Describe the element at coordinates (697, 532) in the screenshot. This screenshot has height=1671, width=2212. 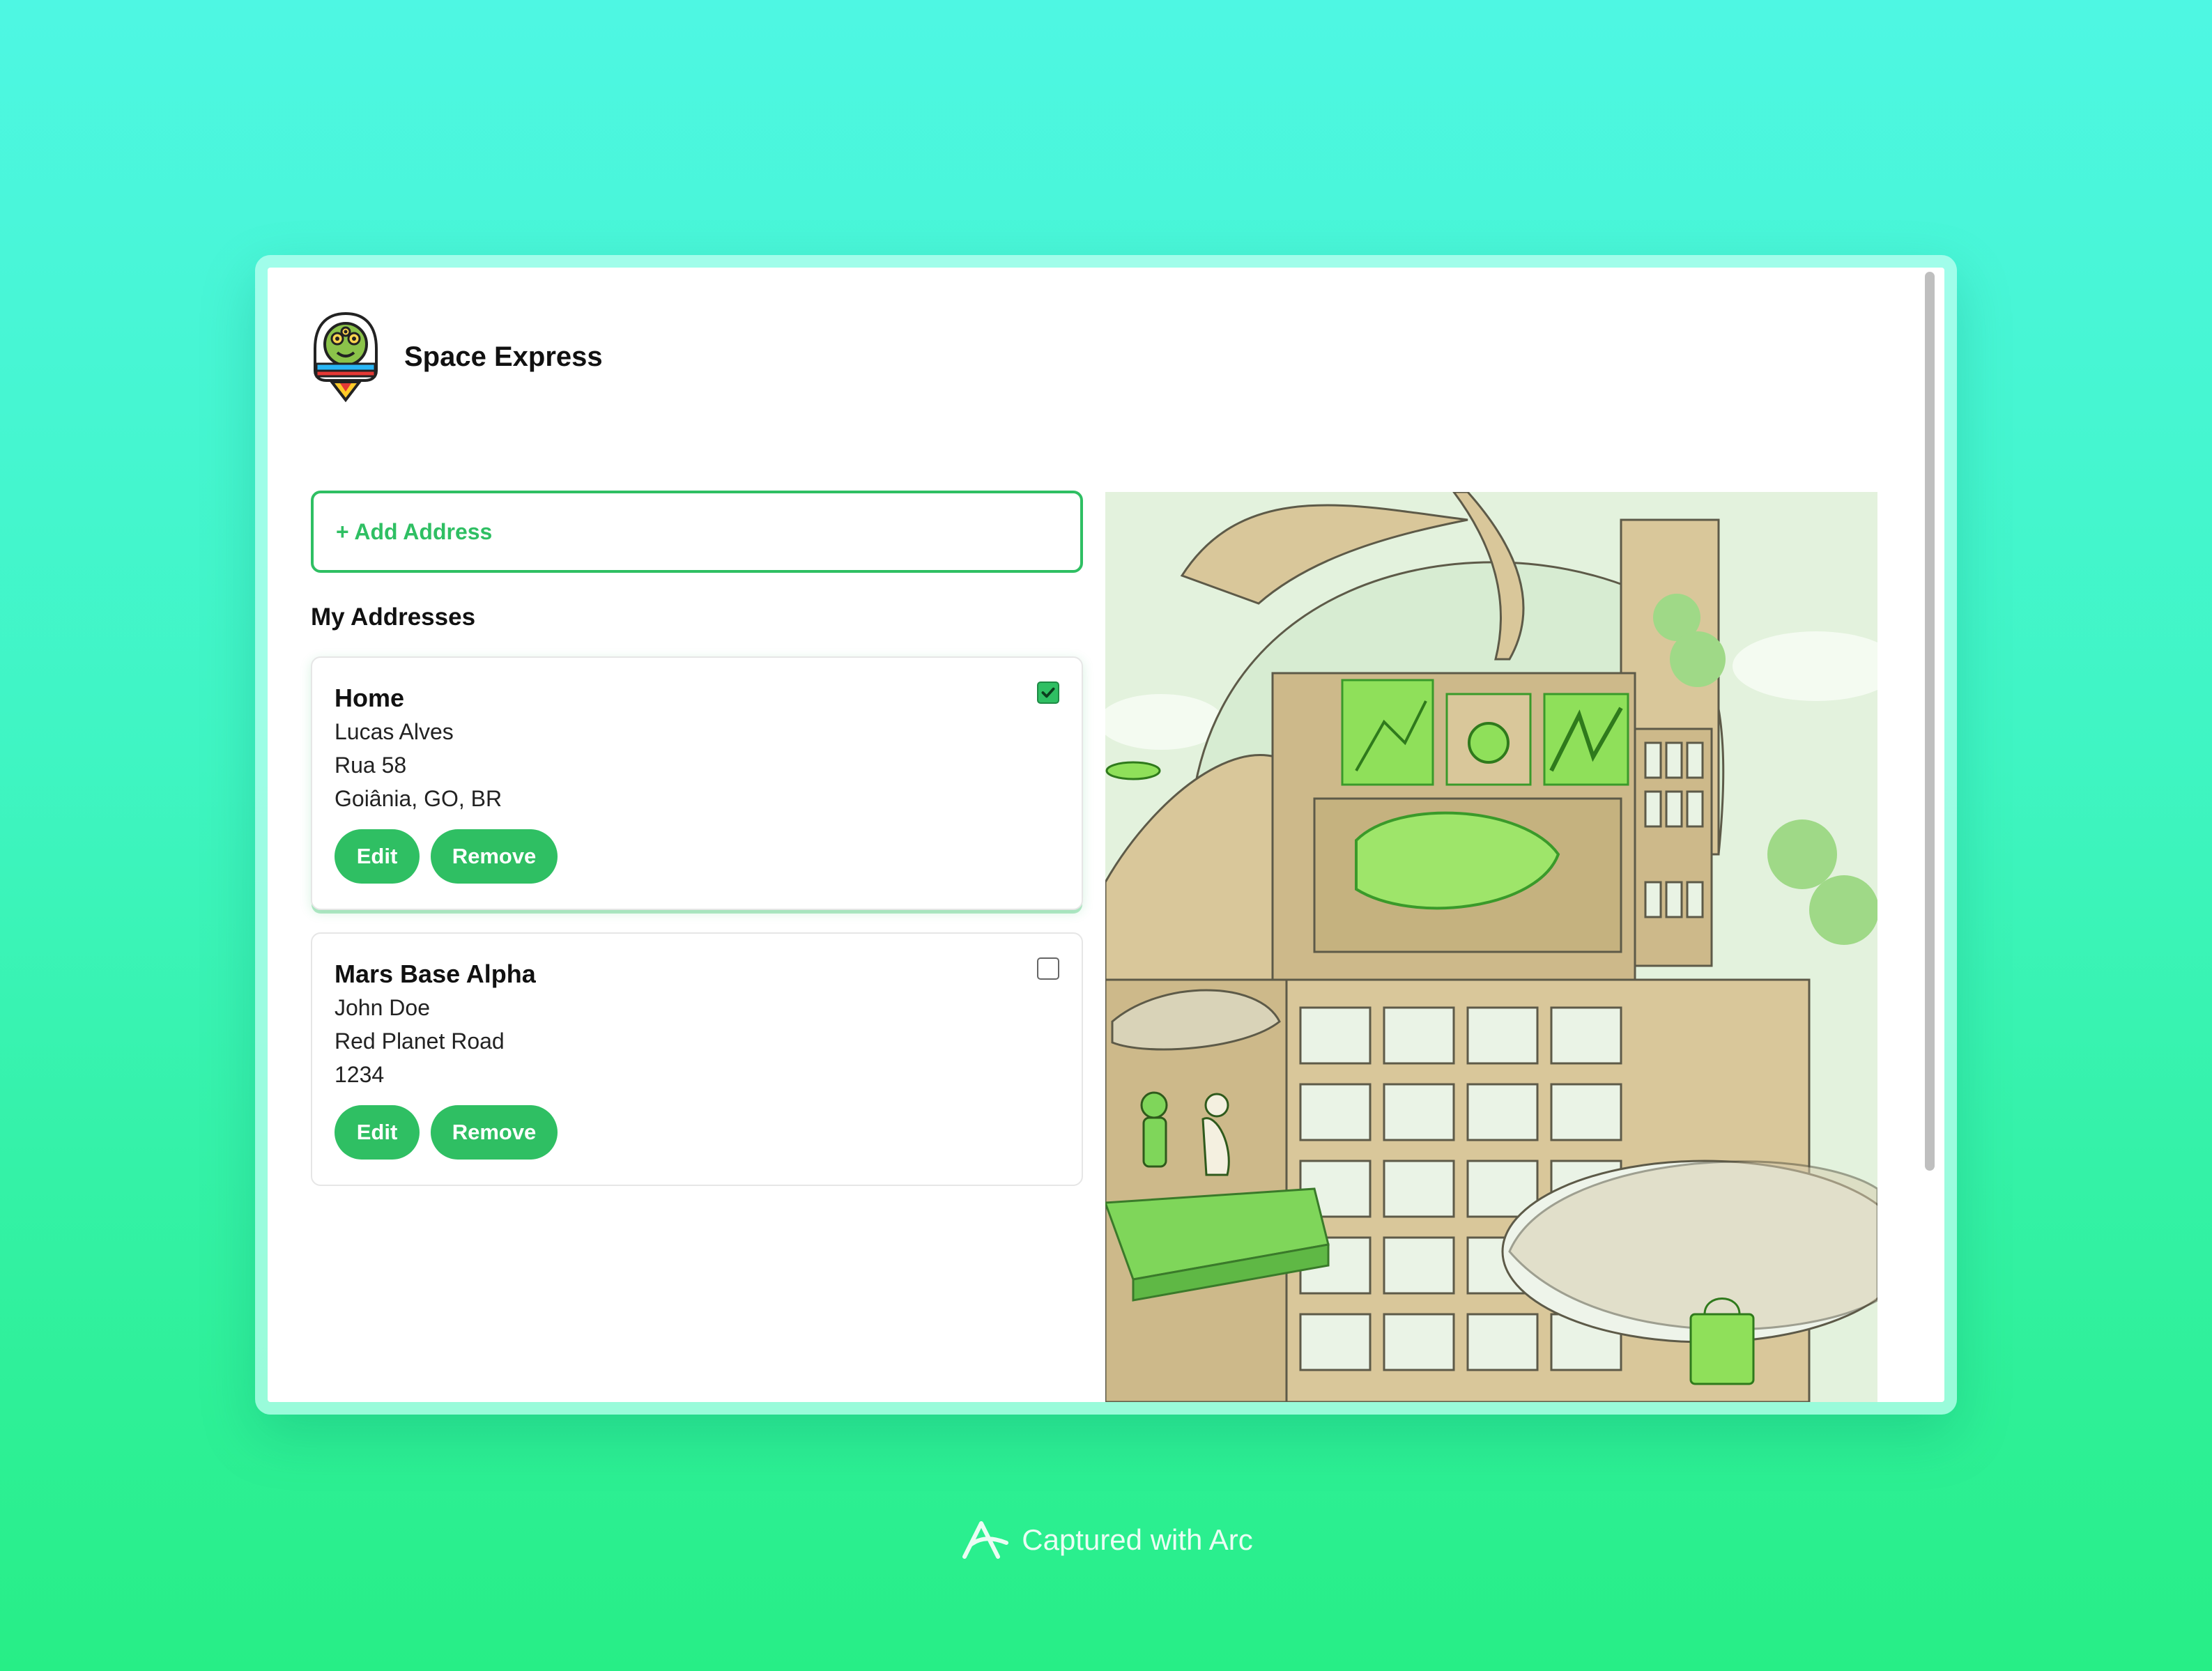
I see `add-address-button: + Add Address` at that location.